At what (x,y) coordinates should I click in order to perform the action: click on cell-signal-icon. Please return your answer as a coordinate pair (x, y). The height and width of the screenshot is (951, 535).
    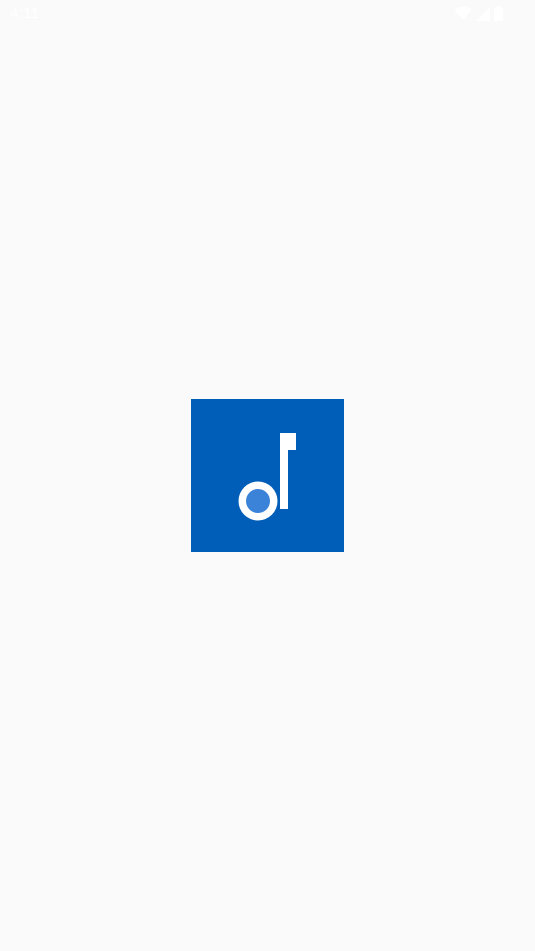
    Looking at the image, I should click on (483, 13).